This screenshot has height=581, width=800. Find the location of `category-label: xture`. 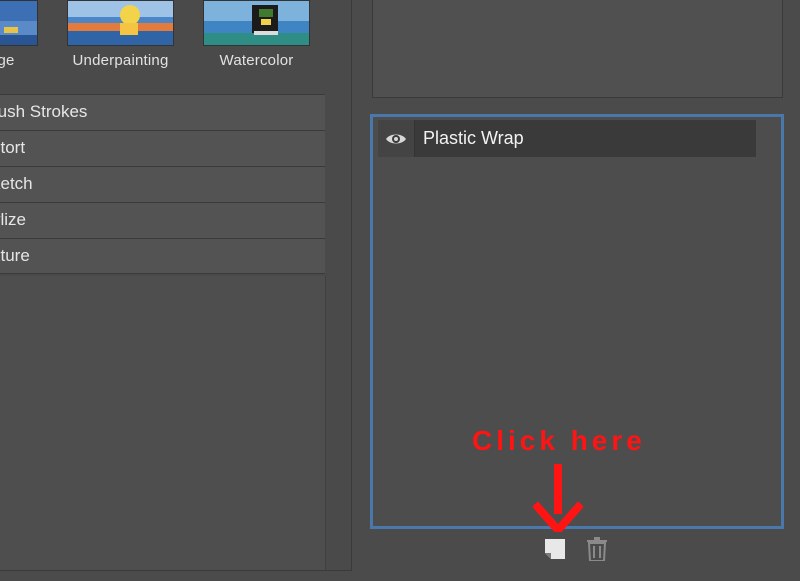

category-label: xture is located at coordinates (15, 255).